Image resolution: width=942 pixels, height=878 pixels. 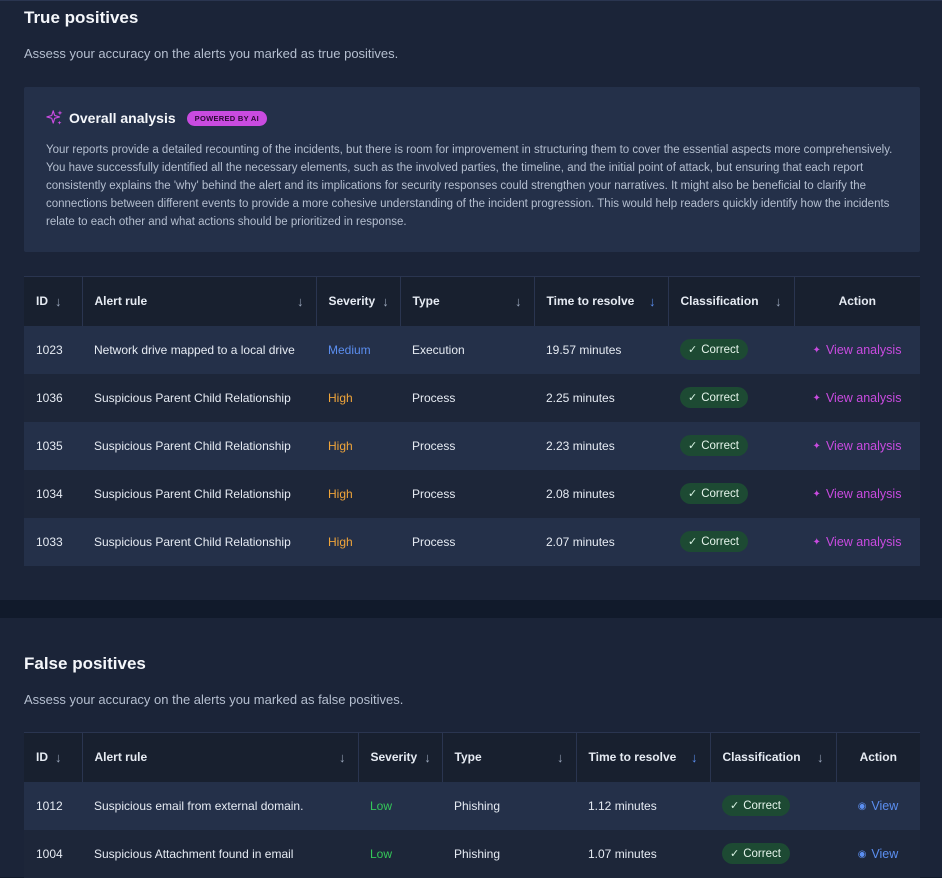 I want to click on column-header-action: Action, so click(x=857, y=301).